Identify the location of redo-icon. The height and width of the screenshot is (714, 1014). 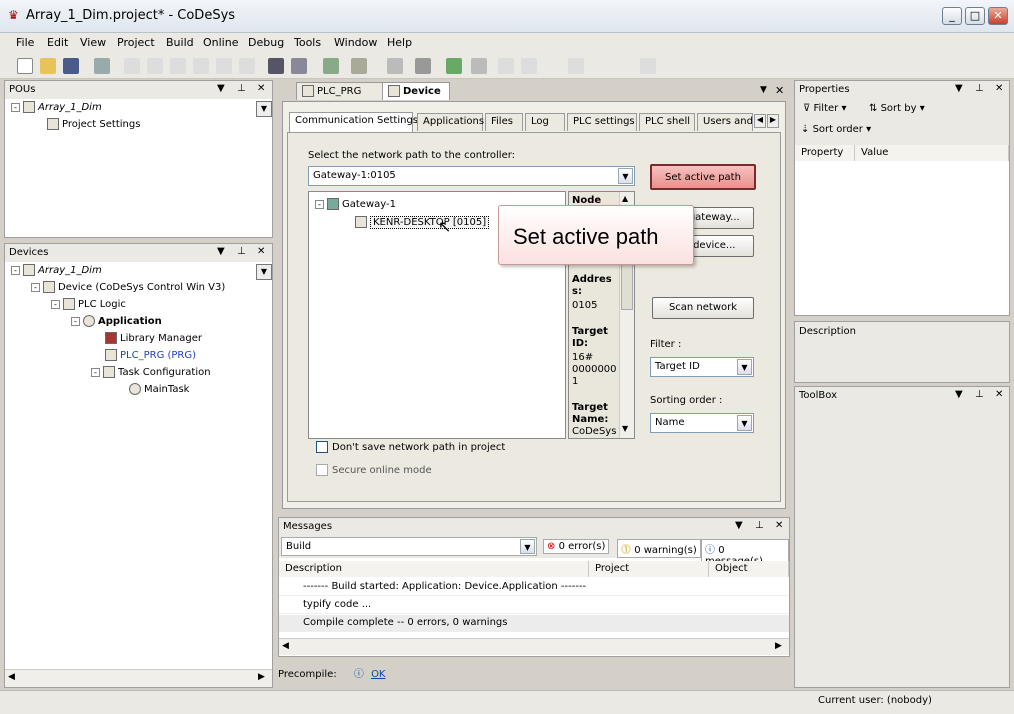
(155, 66).